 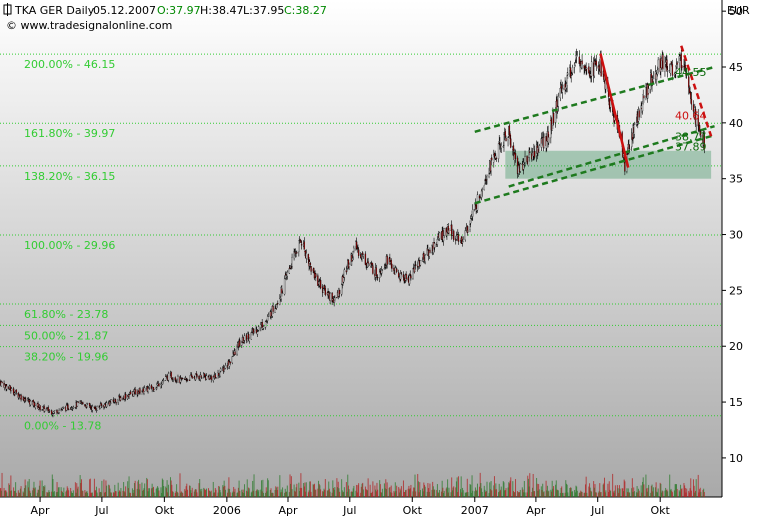 What do you see at coordinates (661, 510) in the screenshot?
I see `x-tick-label-10: Okt` at bounding box center [661, 510].